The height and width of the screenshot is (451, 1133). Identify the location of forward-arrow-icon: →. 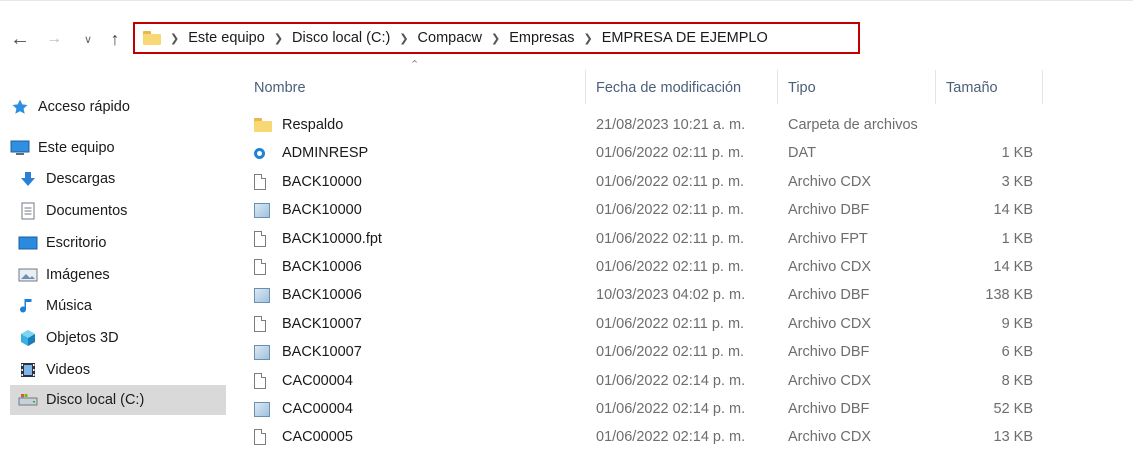
(54, 39).